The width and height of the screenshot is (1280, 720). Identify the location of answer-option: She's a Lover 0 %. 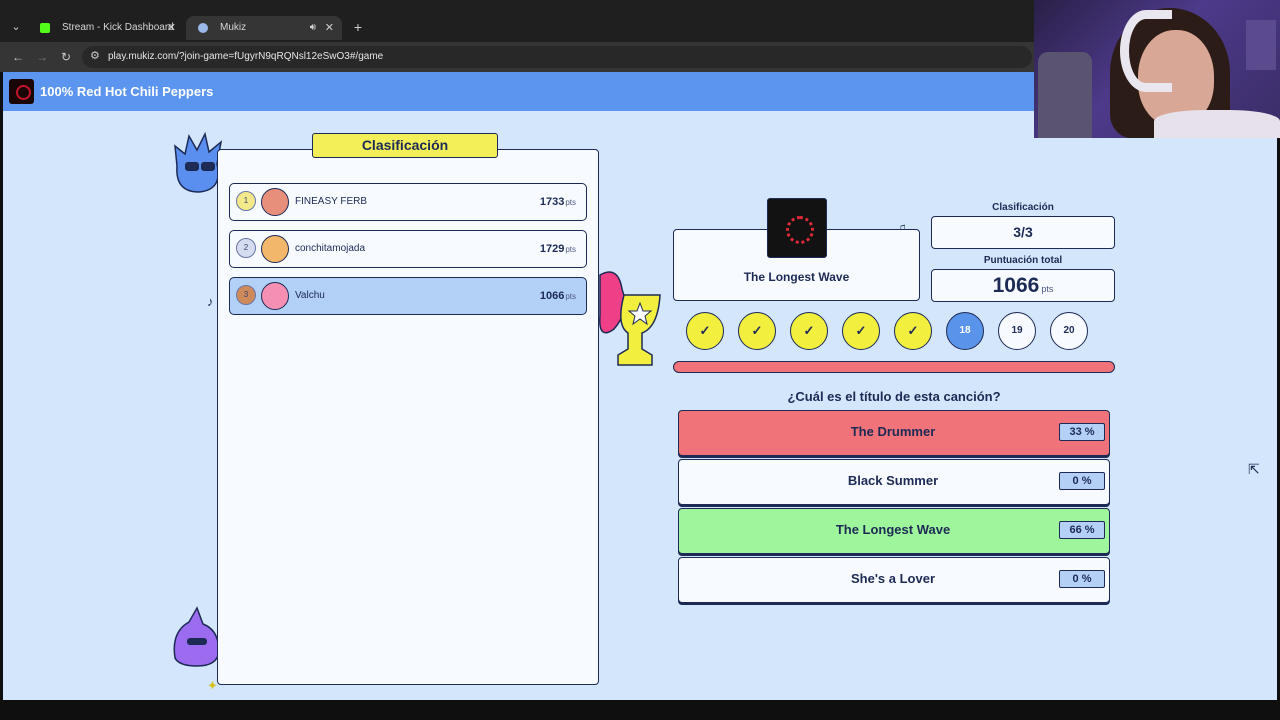
(894, 580).